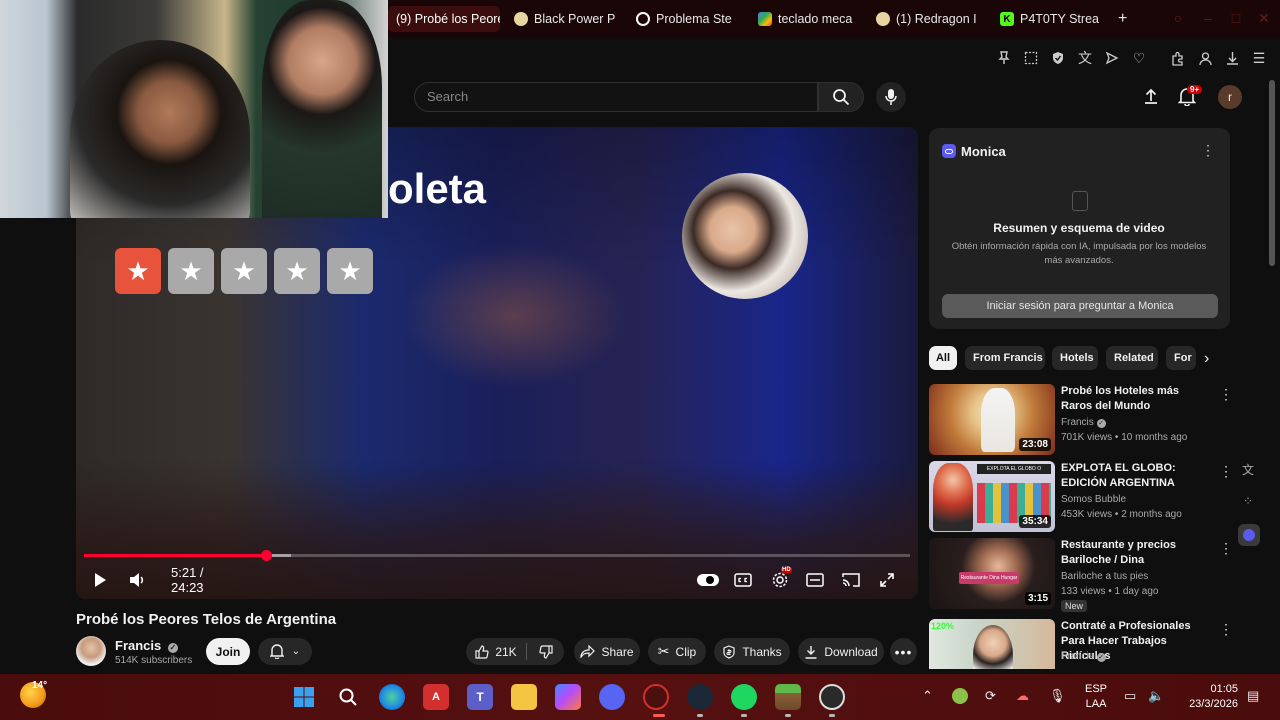 This screenshot has width=1280, height=720. Describe the element at coordinates (1253, 696) in the screenshot. I see `notifications-center-icon: ▤` at that location.